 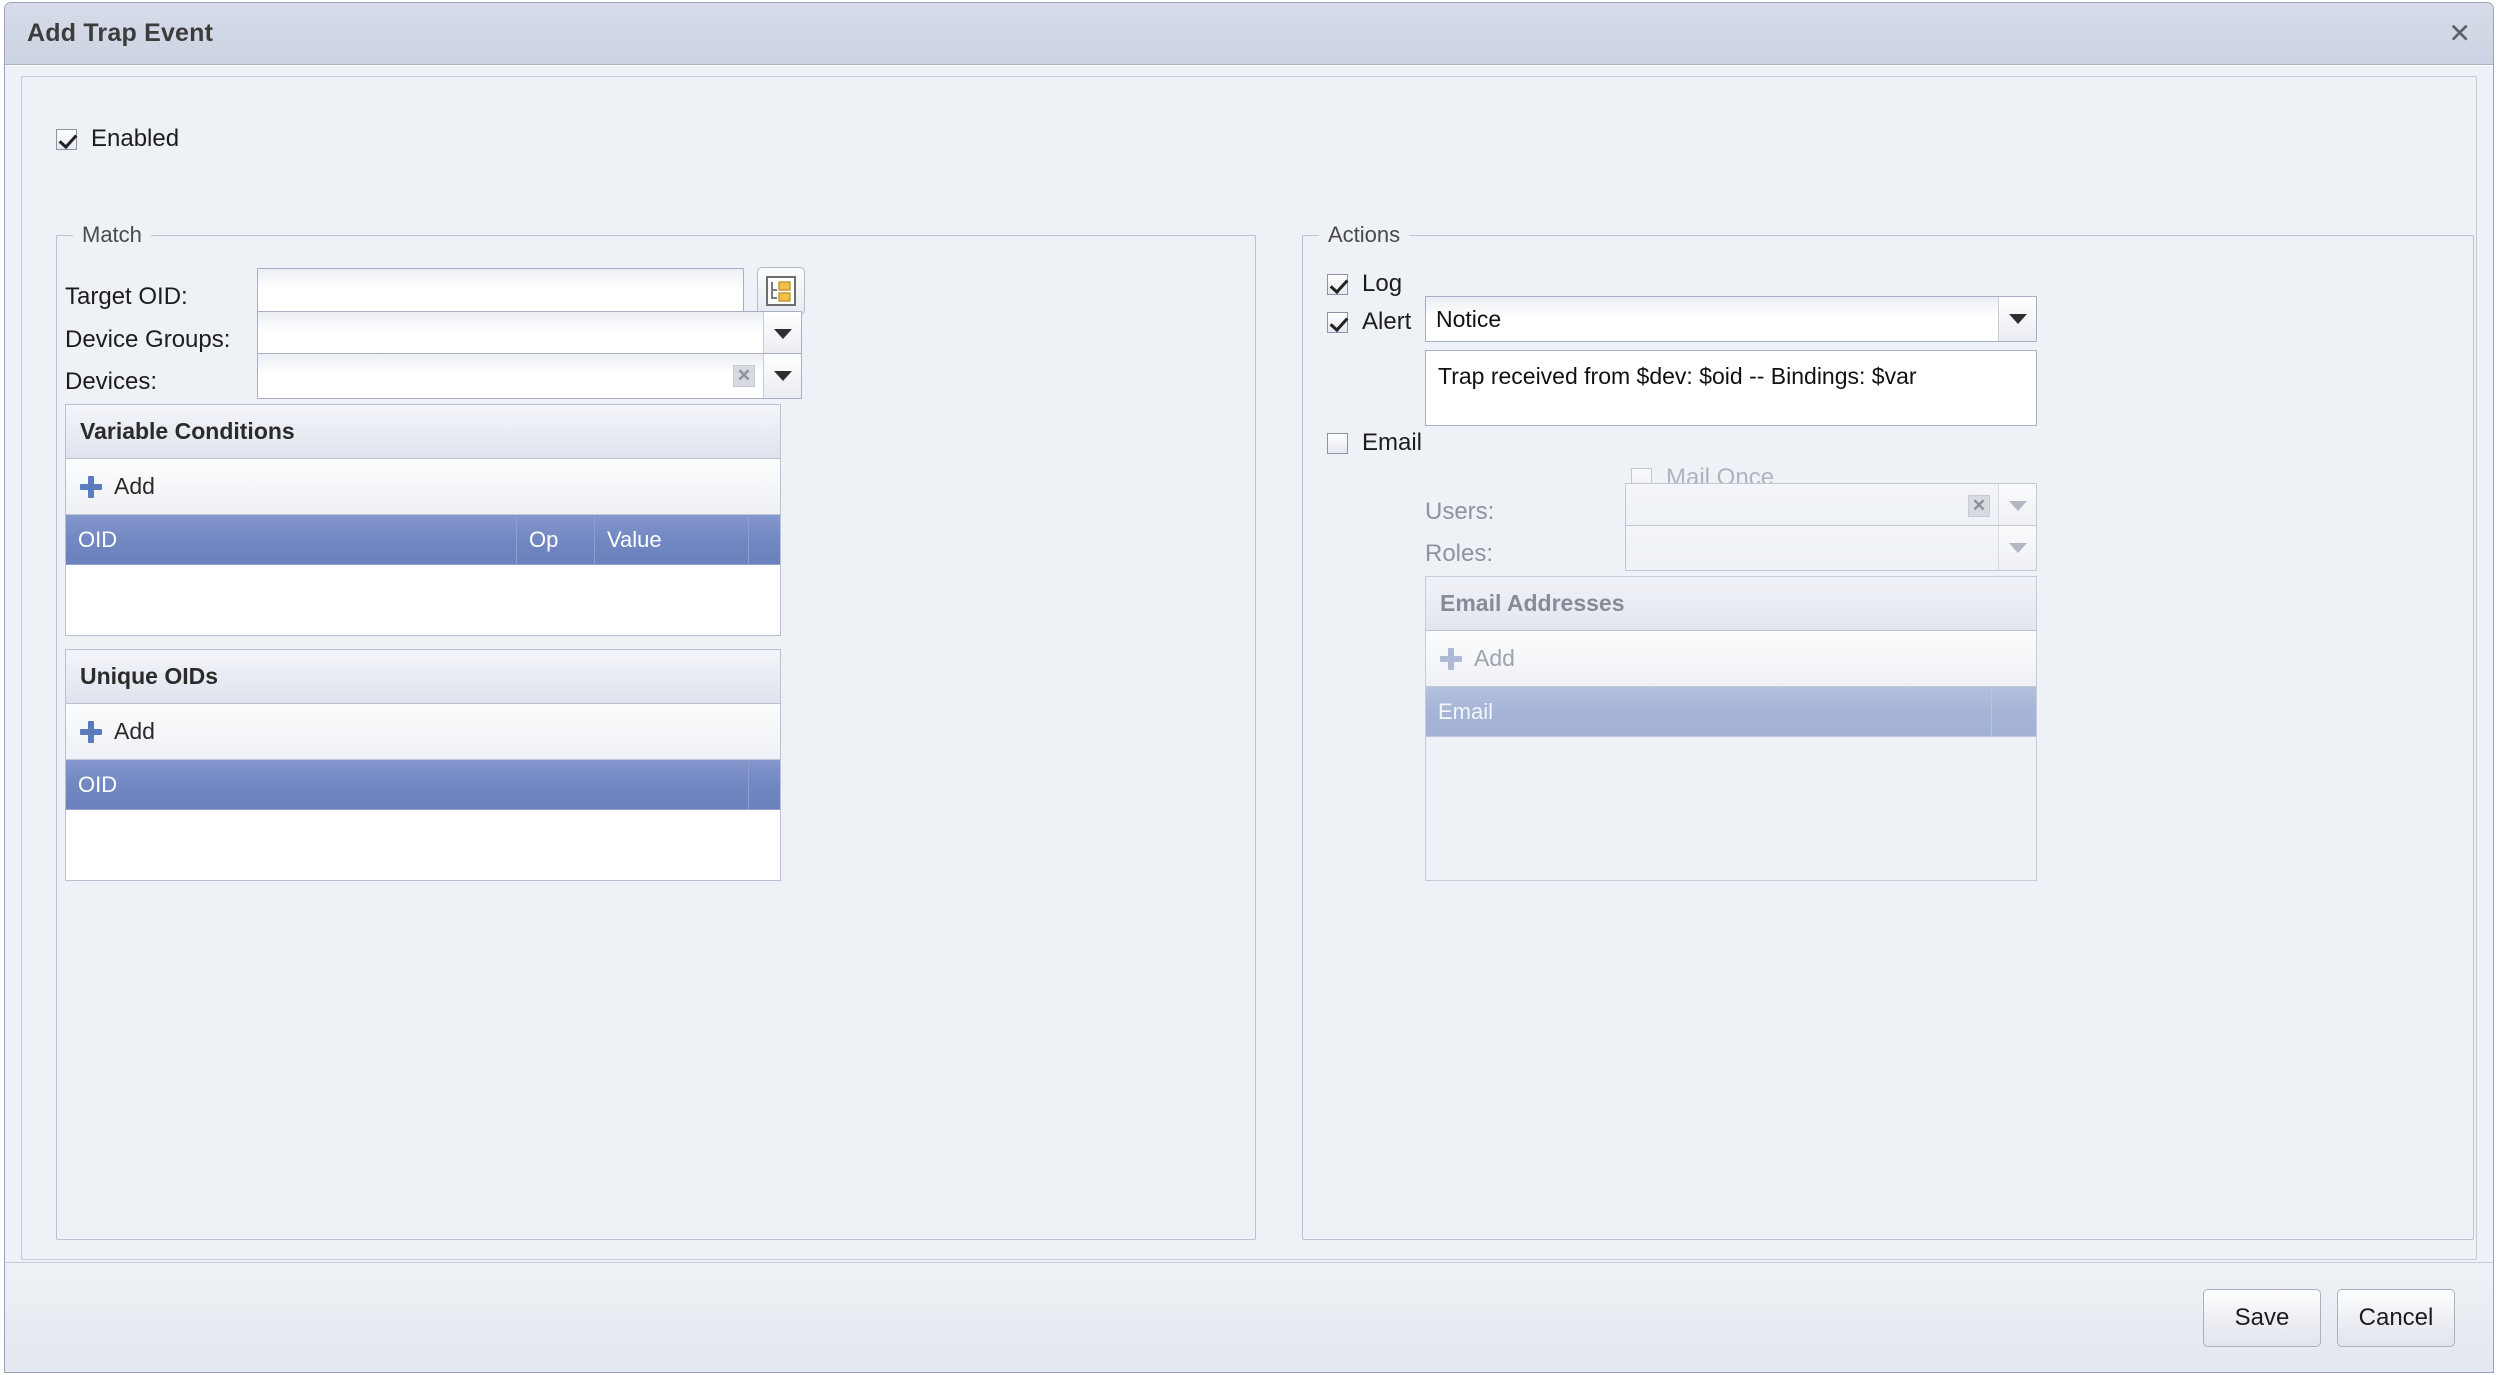 I want to click on column-header-value: Value, so click(x=672, y=539).